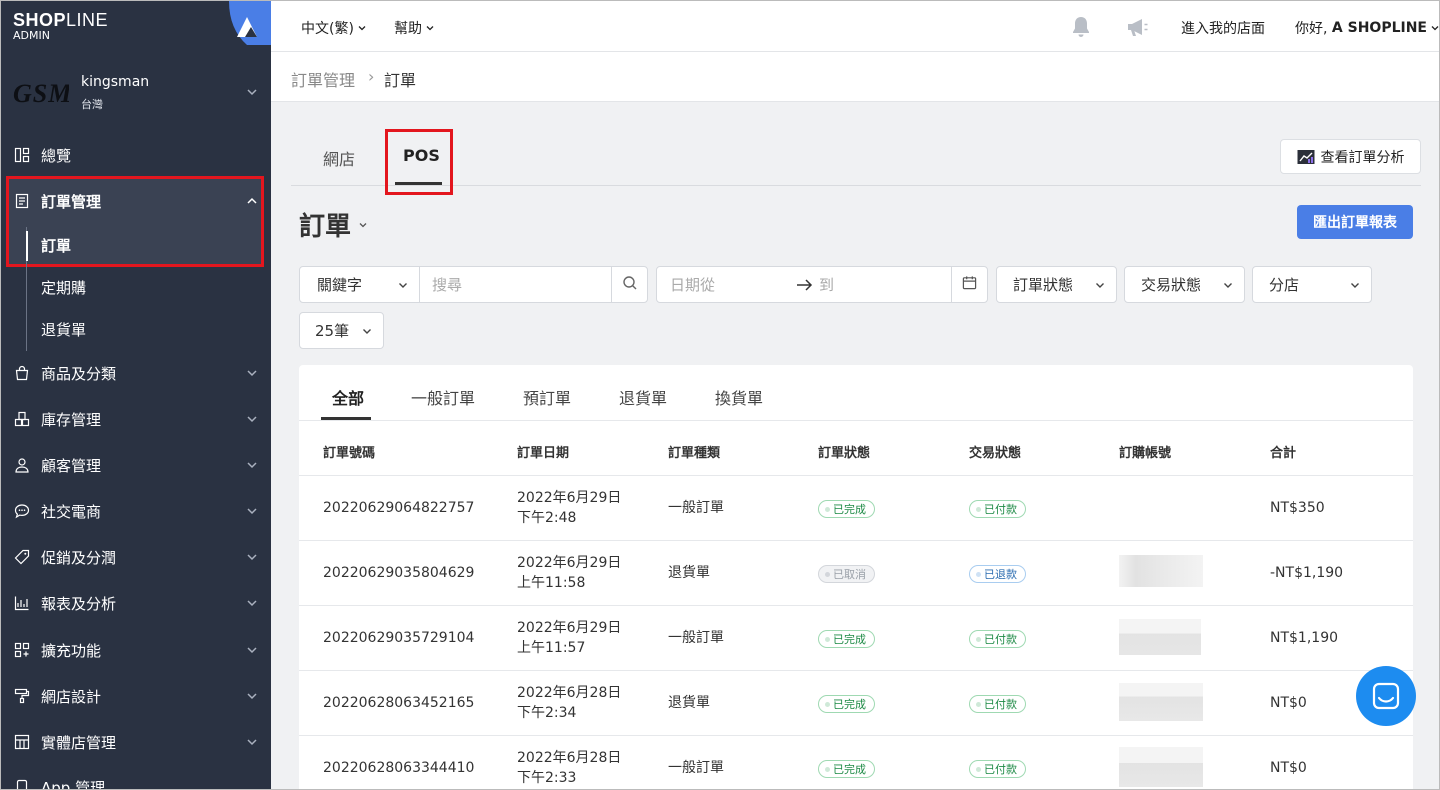  What do you see at coordinates (398, 638) in the screenshot?
I see `order-number: 20220629035729104` at bounding box center [398, 638].